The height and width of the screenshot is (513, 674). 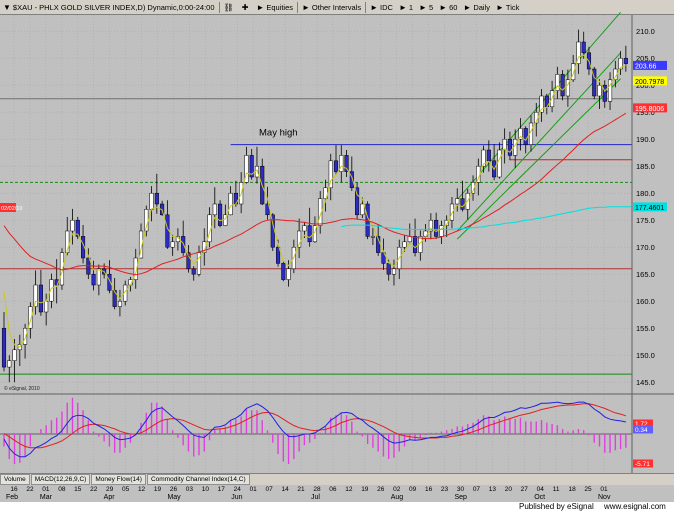 I want to click on x-day-label: 28, so click(x=317, y=489).